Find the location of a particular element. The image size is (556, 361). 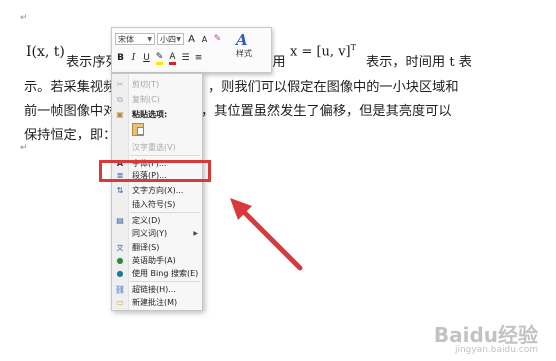

baidu-logo: Baidu经验 is located at coordinates (485, 335).